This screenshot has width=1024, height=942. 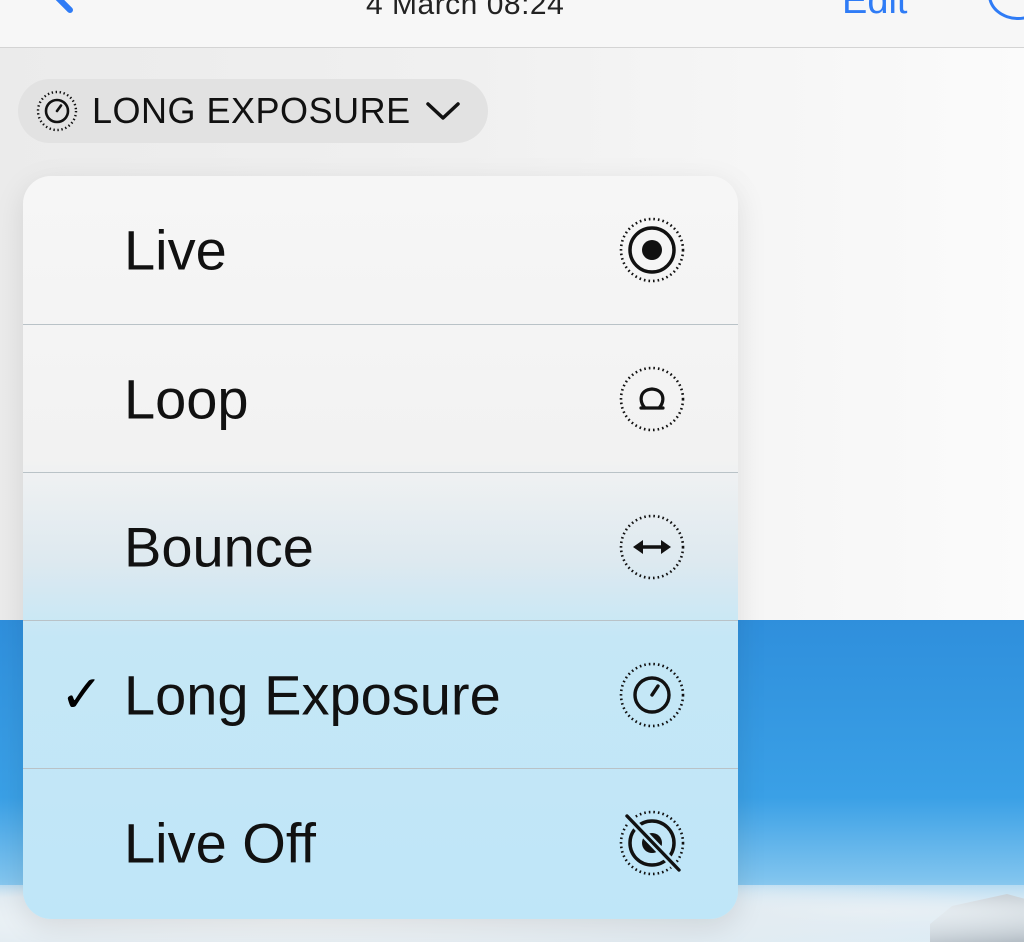 I want to click on loop-icon, so click(x=652, y=398).